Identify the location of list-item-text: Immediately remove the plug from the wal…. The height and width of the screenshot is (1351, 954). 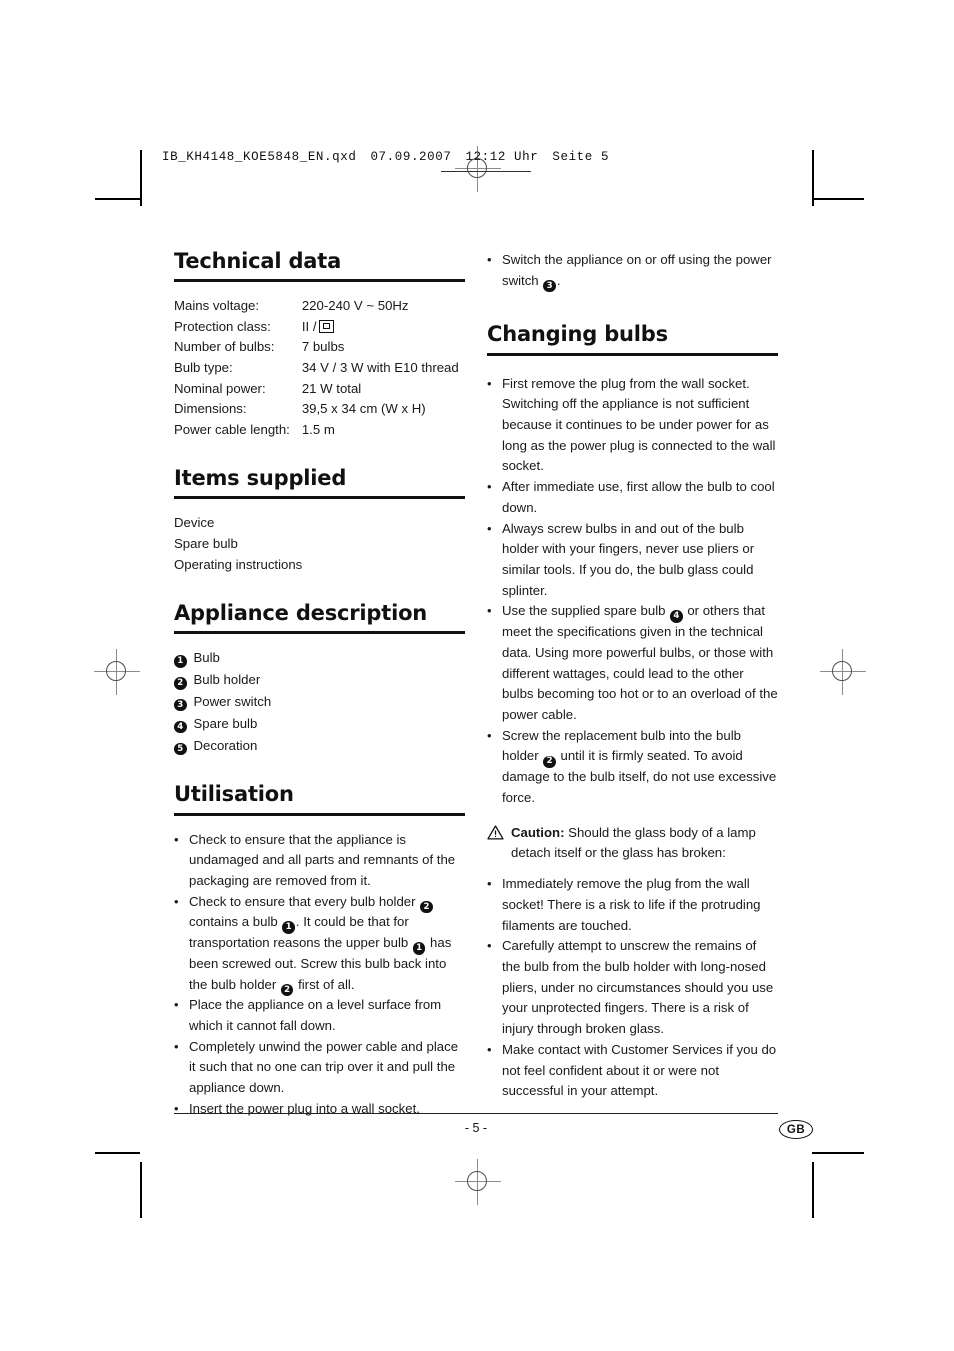
(631, 904).